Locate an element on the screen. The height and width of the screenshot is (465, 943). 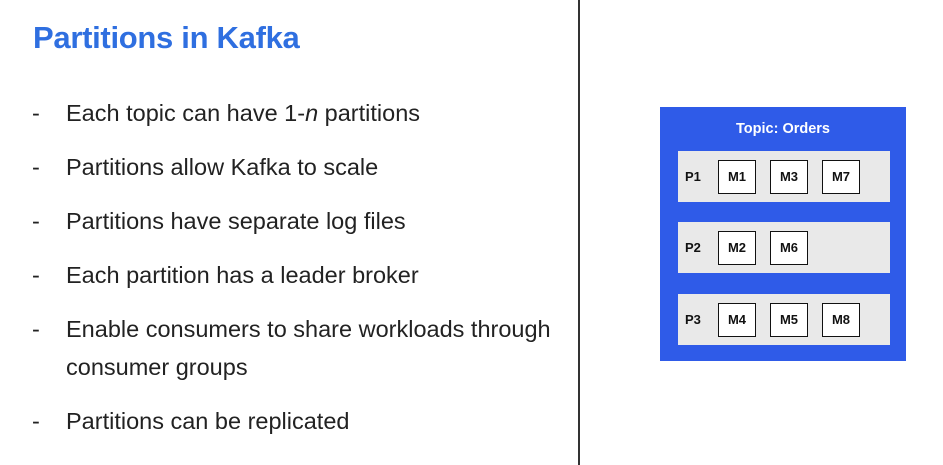
partition-label: P3 is located at coordinates (693, 319).